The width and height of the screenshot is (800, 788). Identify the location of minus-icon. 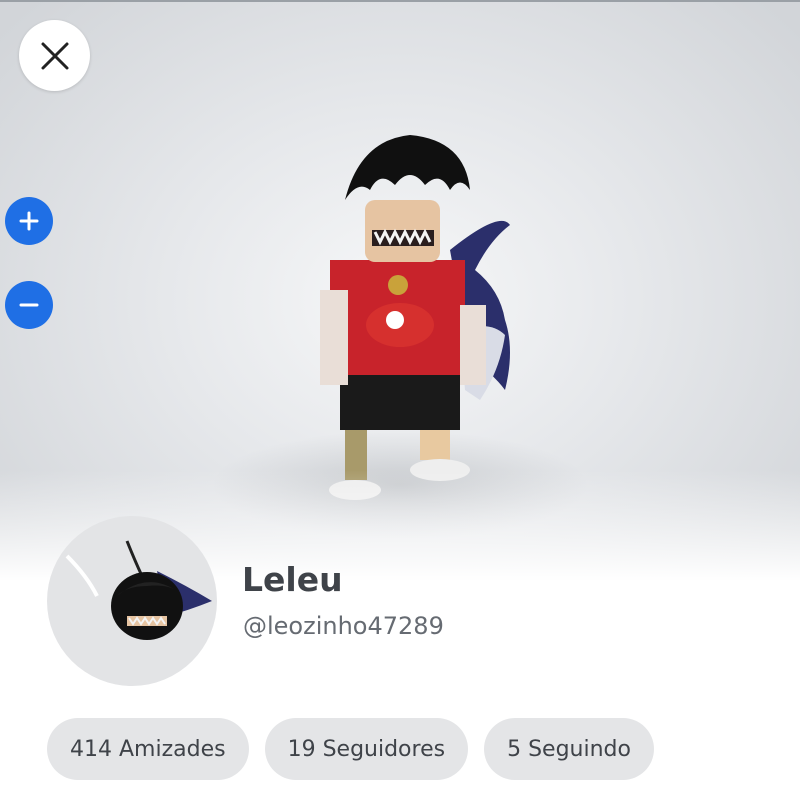
(29, 305).